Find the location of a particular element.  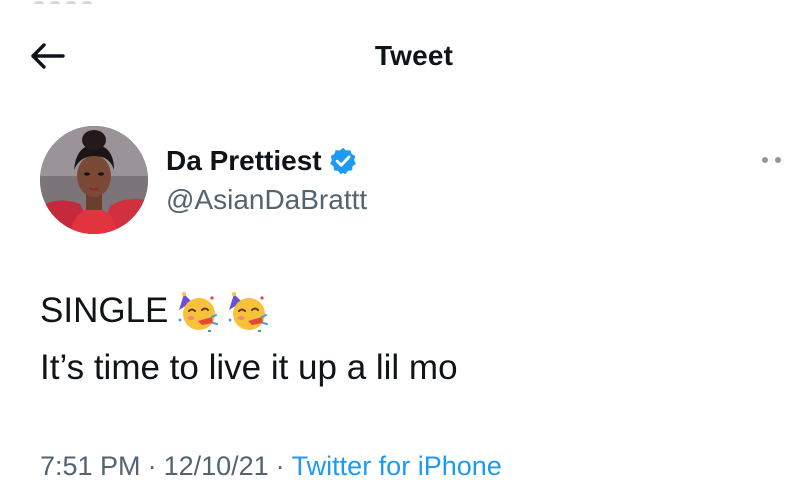

status-bar-remnant is located at coordinates (94, 2).